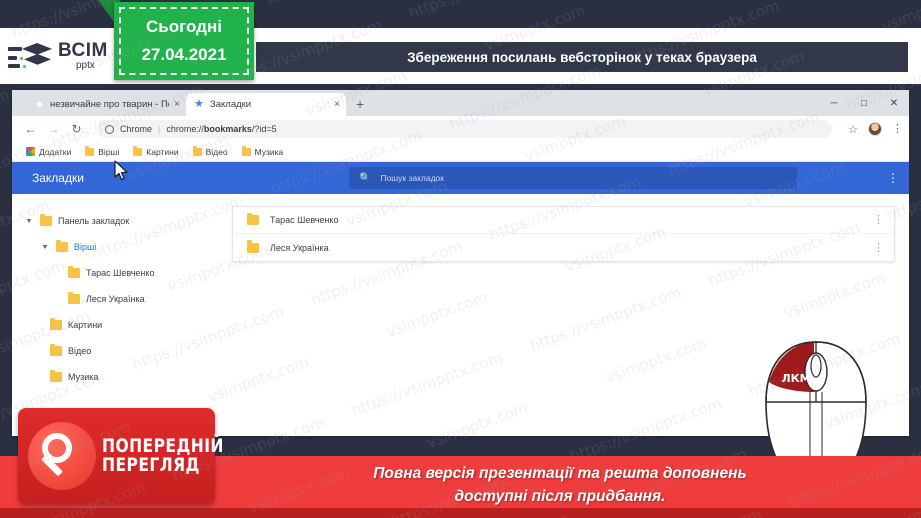  What do you see at coordinates (893, 178) in the screenshot?
I see `bookmark-manager-menu-icon: ⋮` at bounding box center [893, 178].